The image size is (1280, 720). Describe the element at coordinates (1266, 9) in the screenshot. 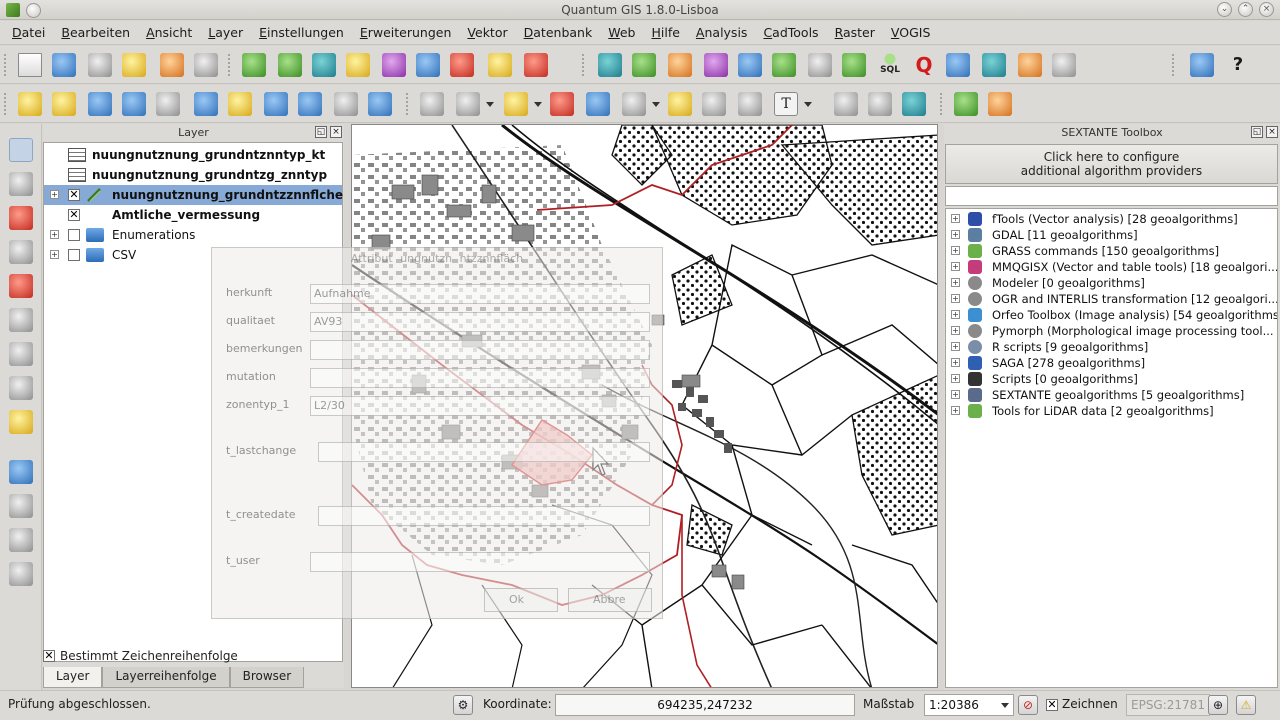

I see `close-window-button: ×` at that location.